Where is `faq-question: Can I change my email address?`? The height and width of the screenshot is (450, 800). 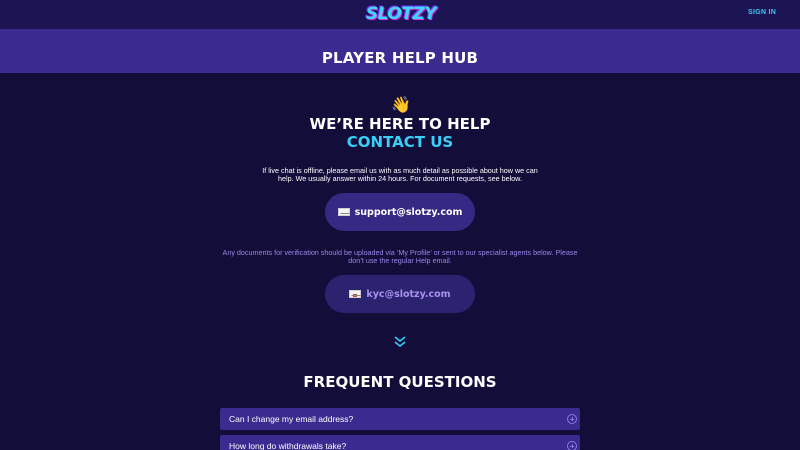 faq-question: Can I change my email address? is located at coordinates (291, 419).